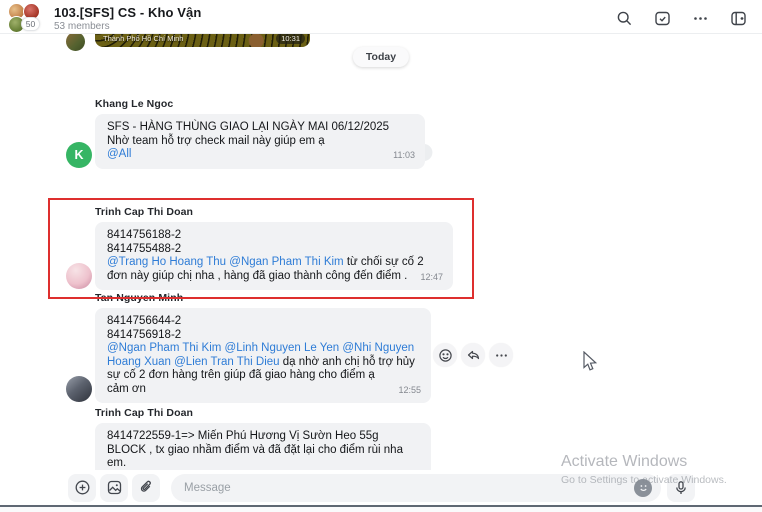 The width and height of the screenshot is (762, 512). Describe the element at coordinates (144, 321) in the screenshot. I see `message-text: 8414756644-2` at that location.